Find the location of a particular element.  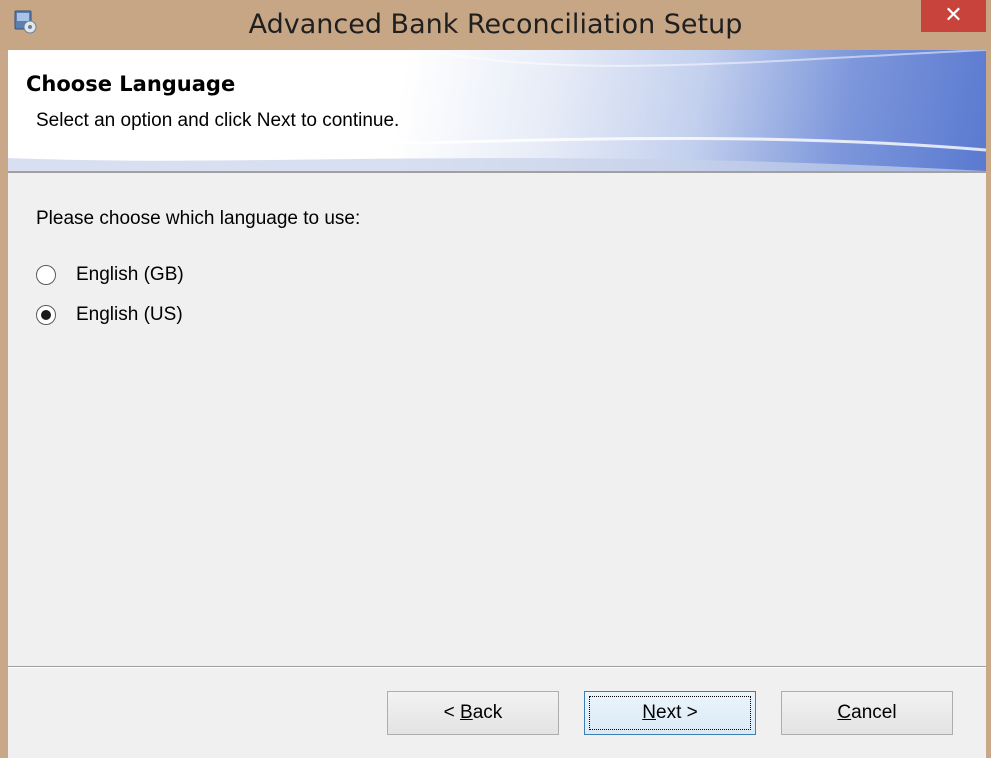

back-button-mnemonic: B is located at coordinates (466, 712).